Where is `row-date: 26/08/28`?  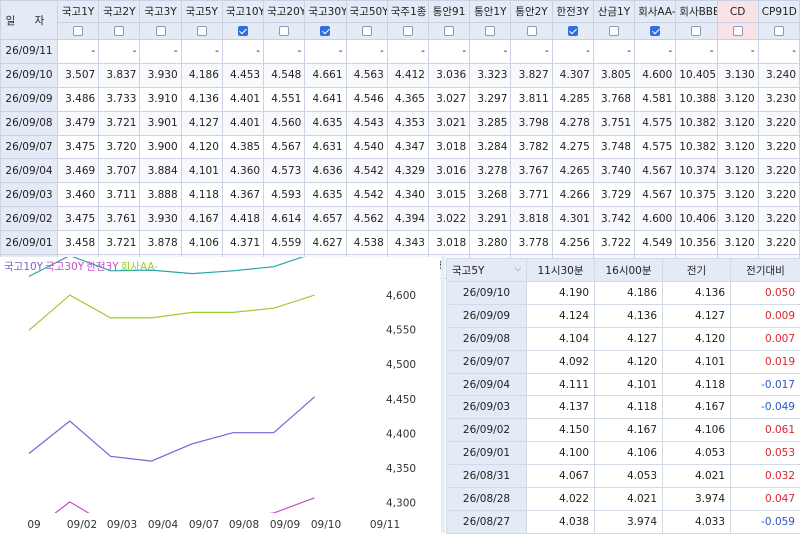
row-date: 26/08/28 is located at coordinates (487, 499).